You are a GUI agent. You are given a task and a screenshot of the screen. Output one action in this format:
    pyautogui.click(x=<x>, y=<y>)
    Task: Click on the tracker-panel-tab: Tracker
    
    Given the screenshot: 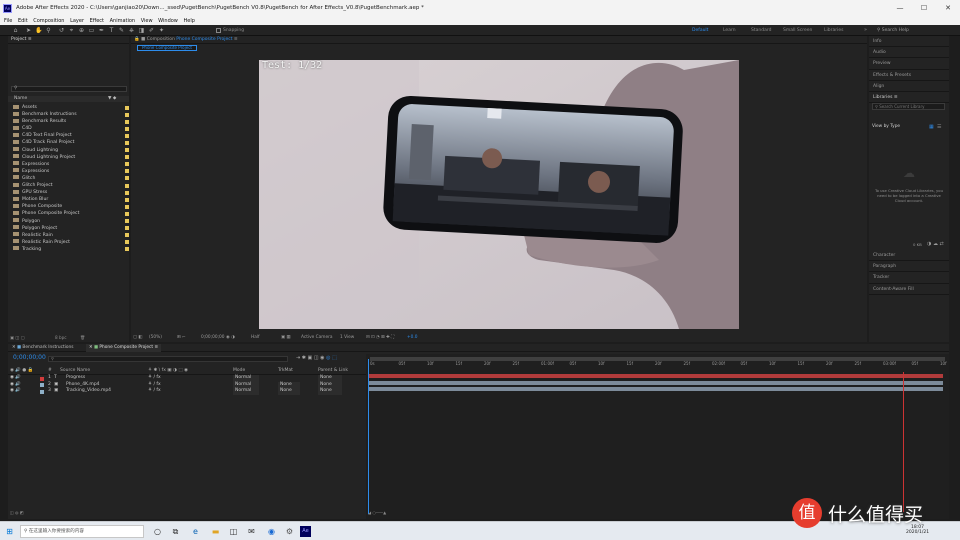 What is the action you would take?
    pyautogui.click(x=909, y=278)
    